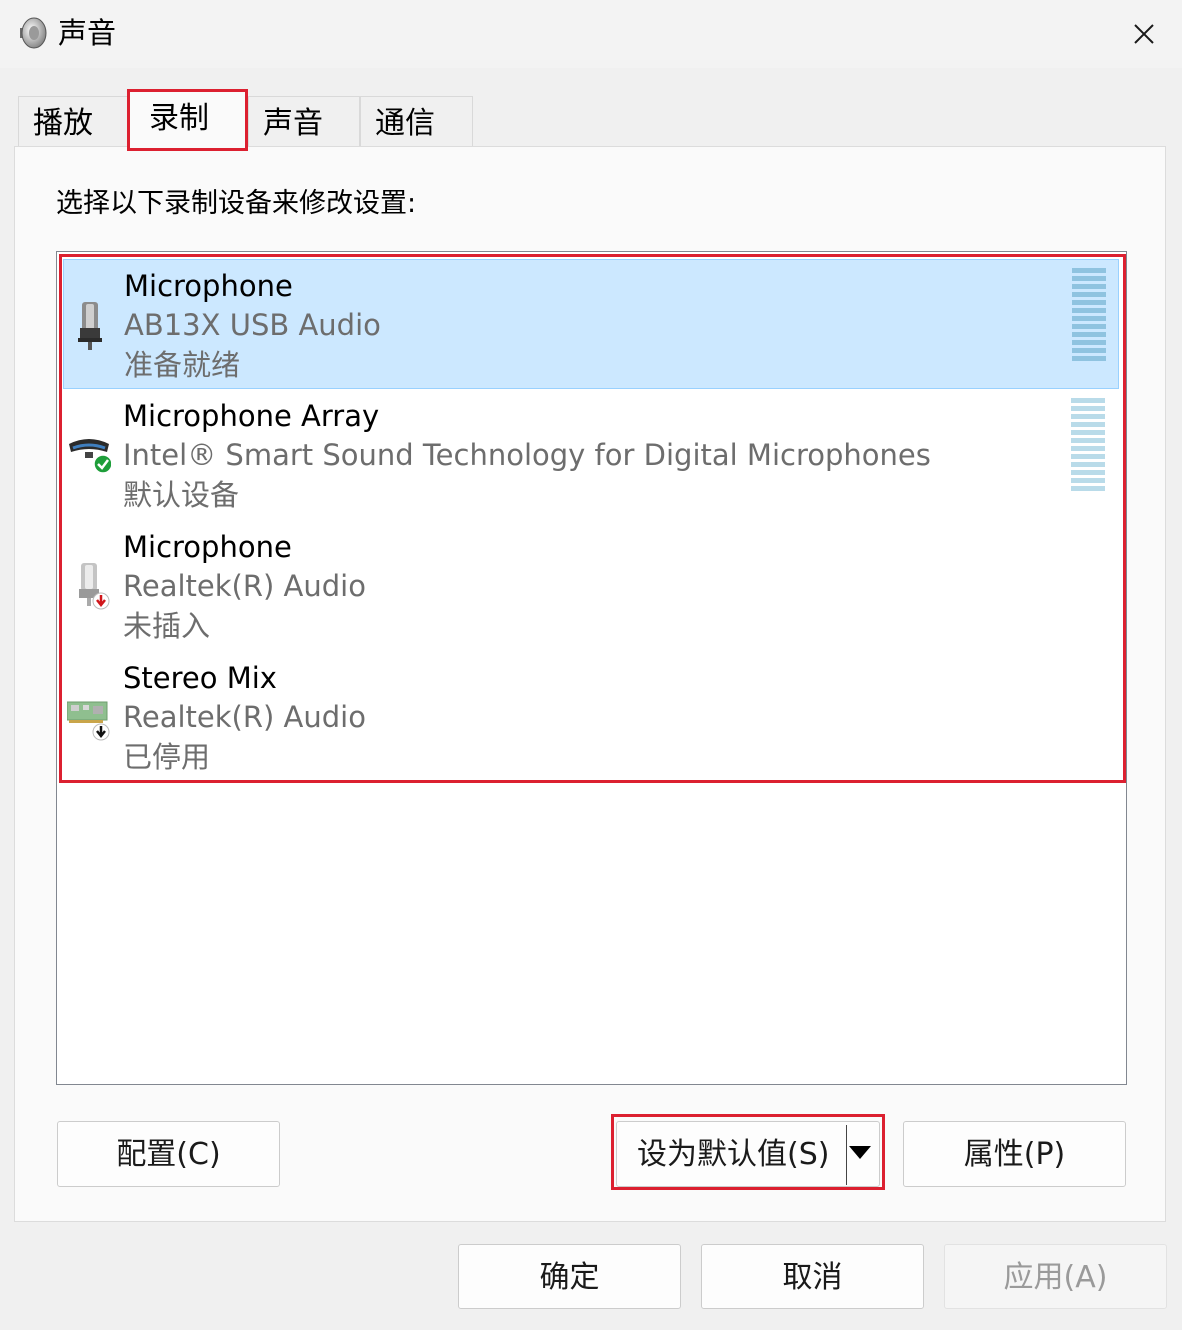 This screenshot has height=1330, width=1182. I want to click on chevron-down-icon, so click(860, 1152).